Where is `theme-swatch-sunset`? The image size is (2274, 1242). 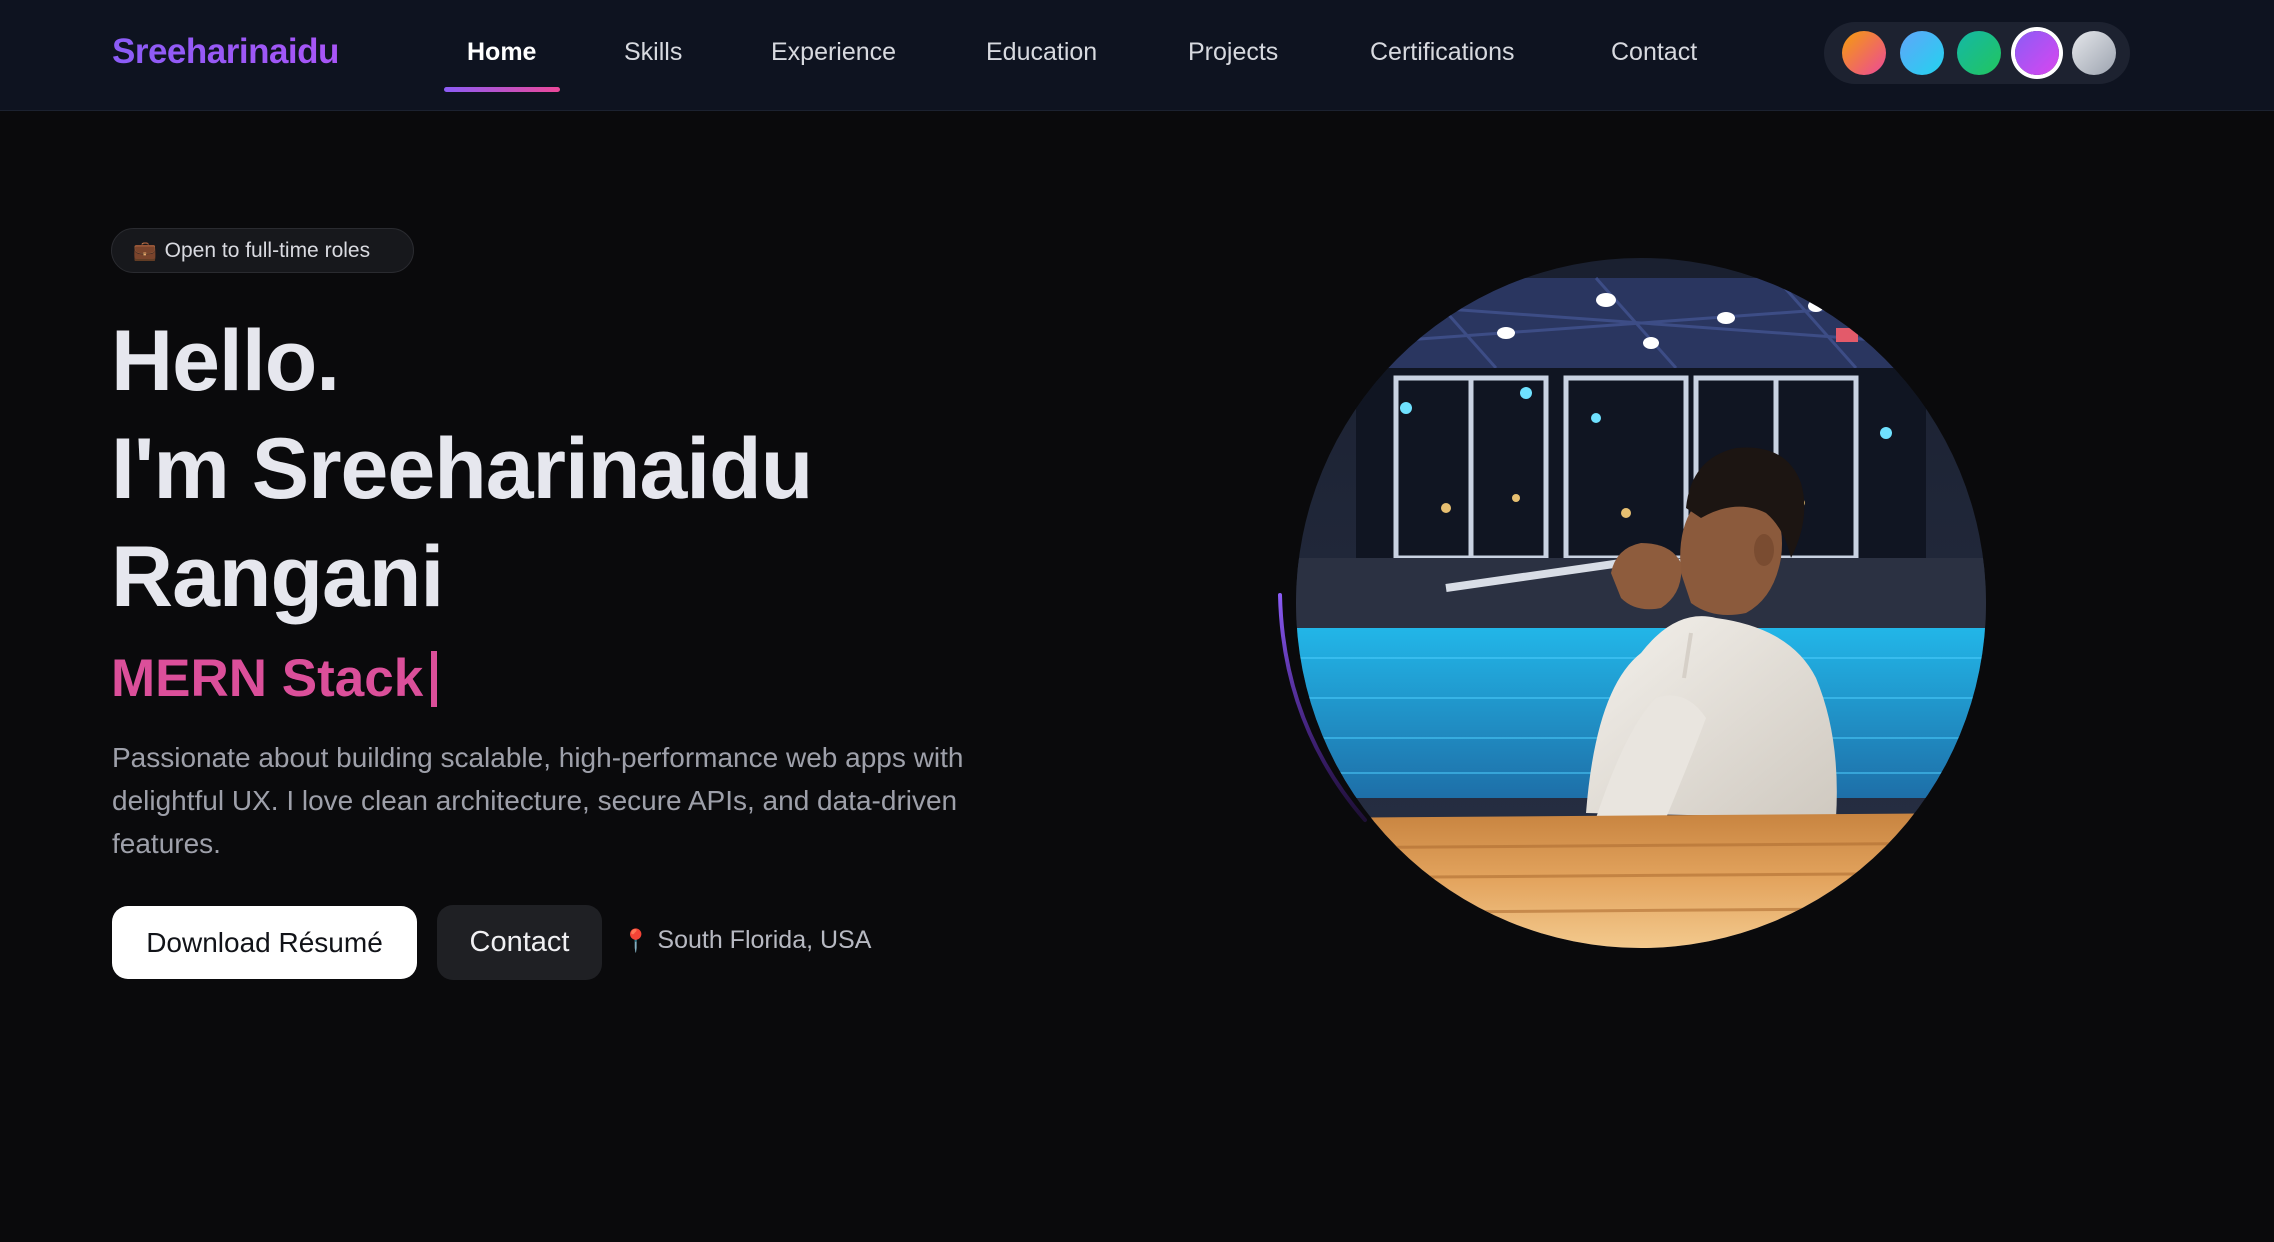 theme-swatch-sunset is located at coordinates (1864, 53).